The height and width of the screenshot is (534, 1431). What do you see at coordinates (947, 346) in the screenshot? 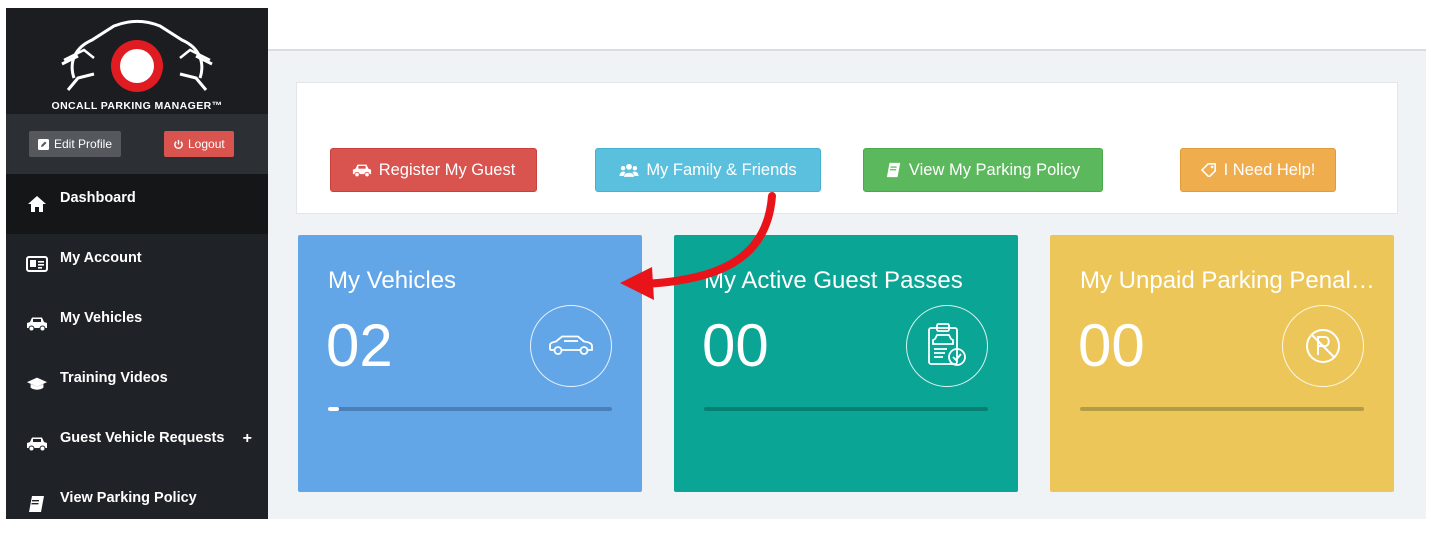
I see `clipboard-check-icon` at bounding box center [947, 346].